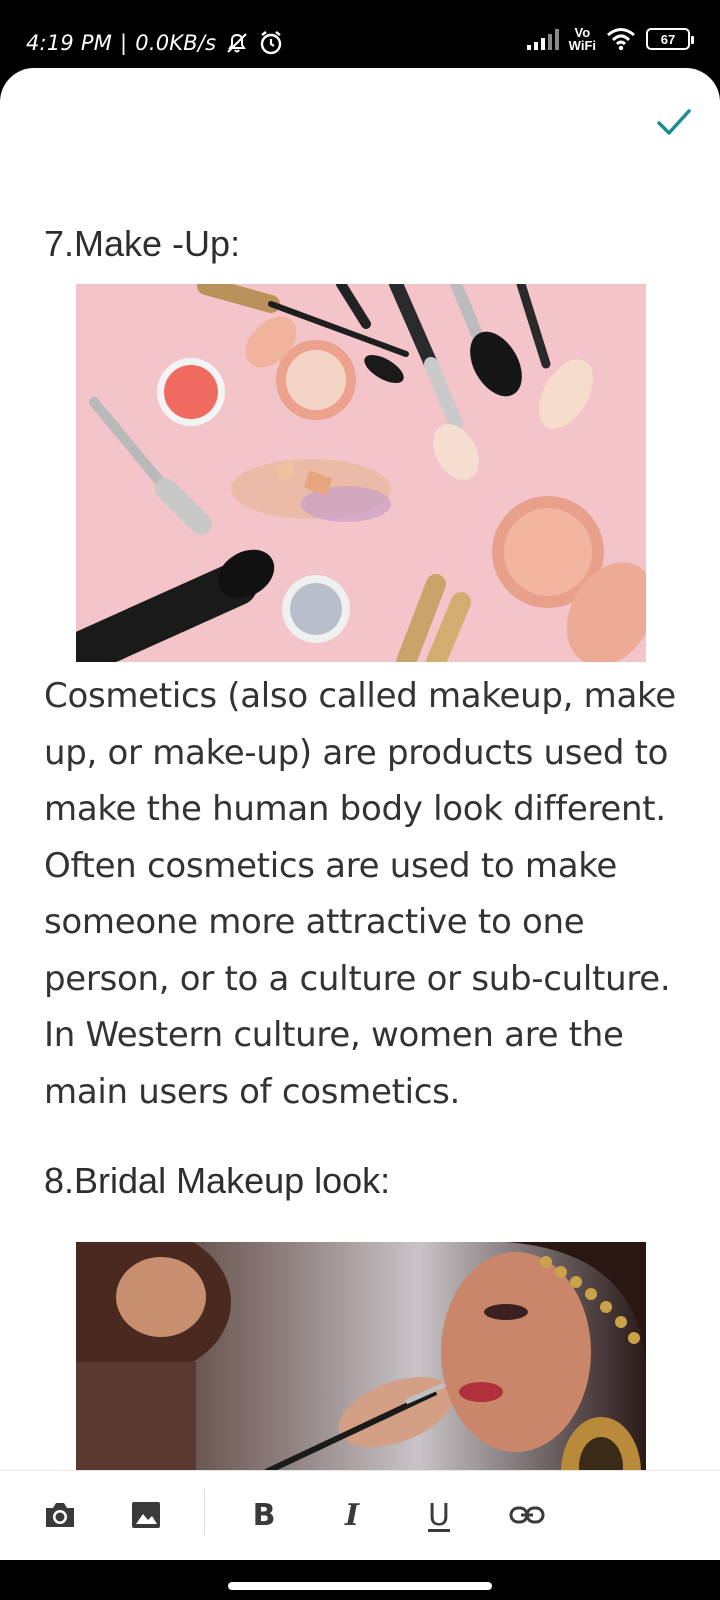  I want to click on battery-level: 67, so click(668, 39).